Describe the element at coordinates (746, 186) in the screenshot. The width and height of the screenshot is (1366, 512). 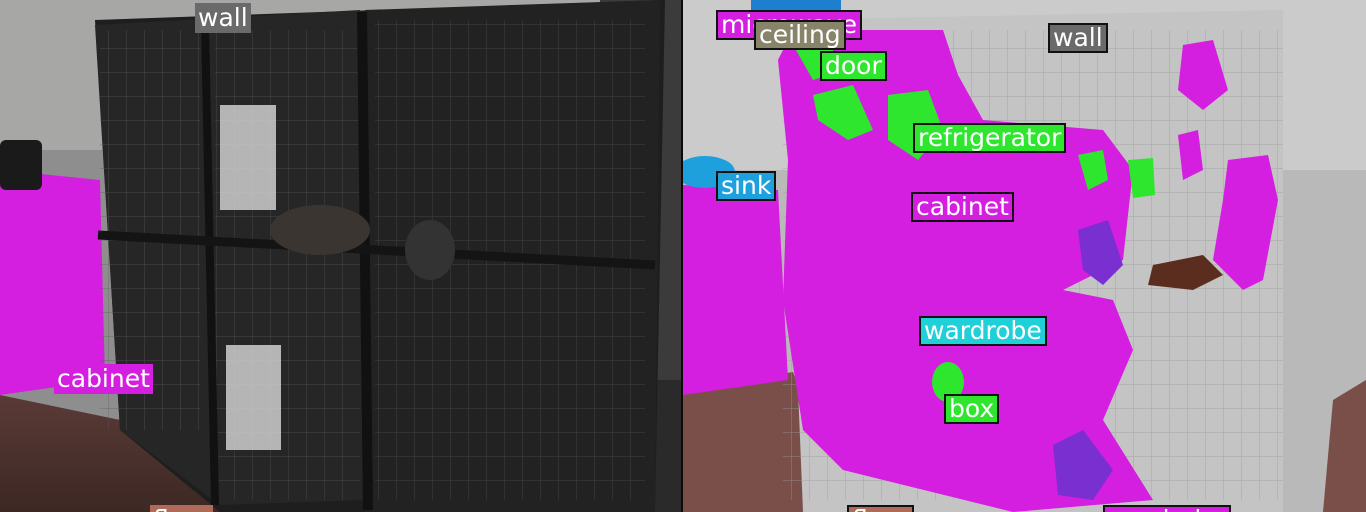
I see `label-sink: sink` at that location.